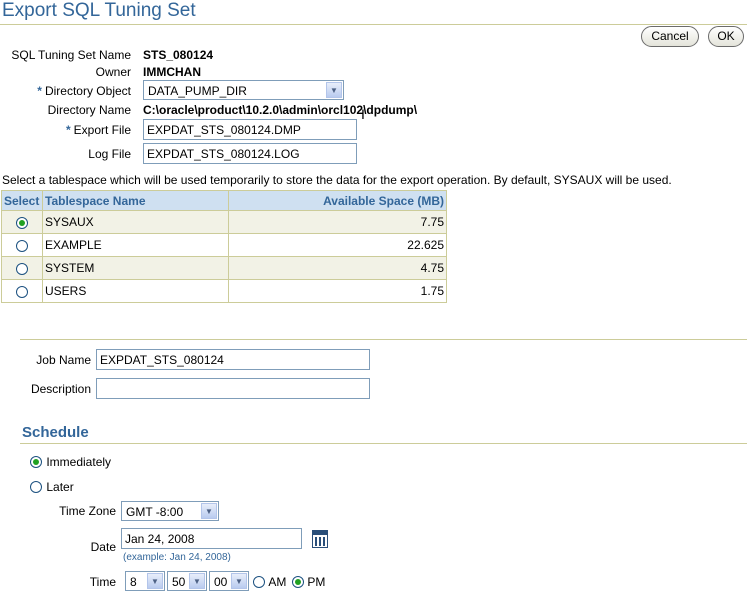 This screenshot has height=595, width=747. I want to click on am-option: AM, so click(269, 581).